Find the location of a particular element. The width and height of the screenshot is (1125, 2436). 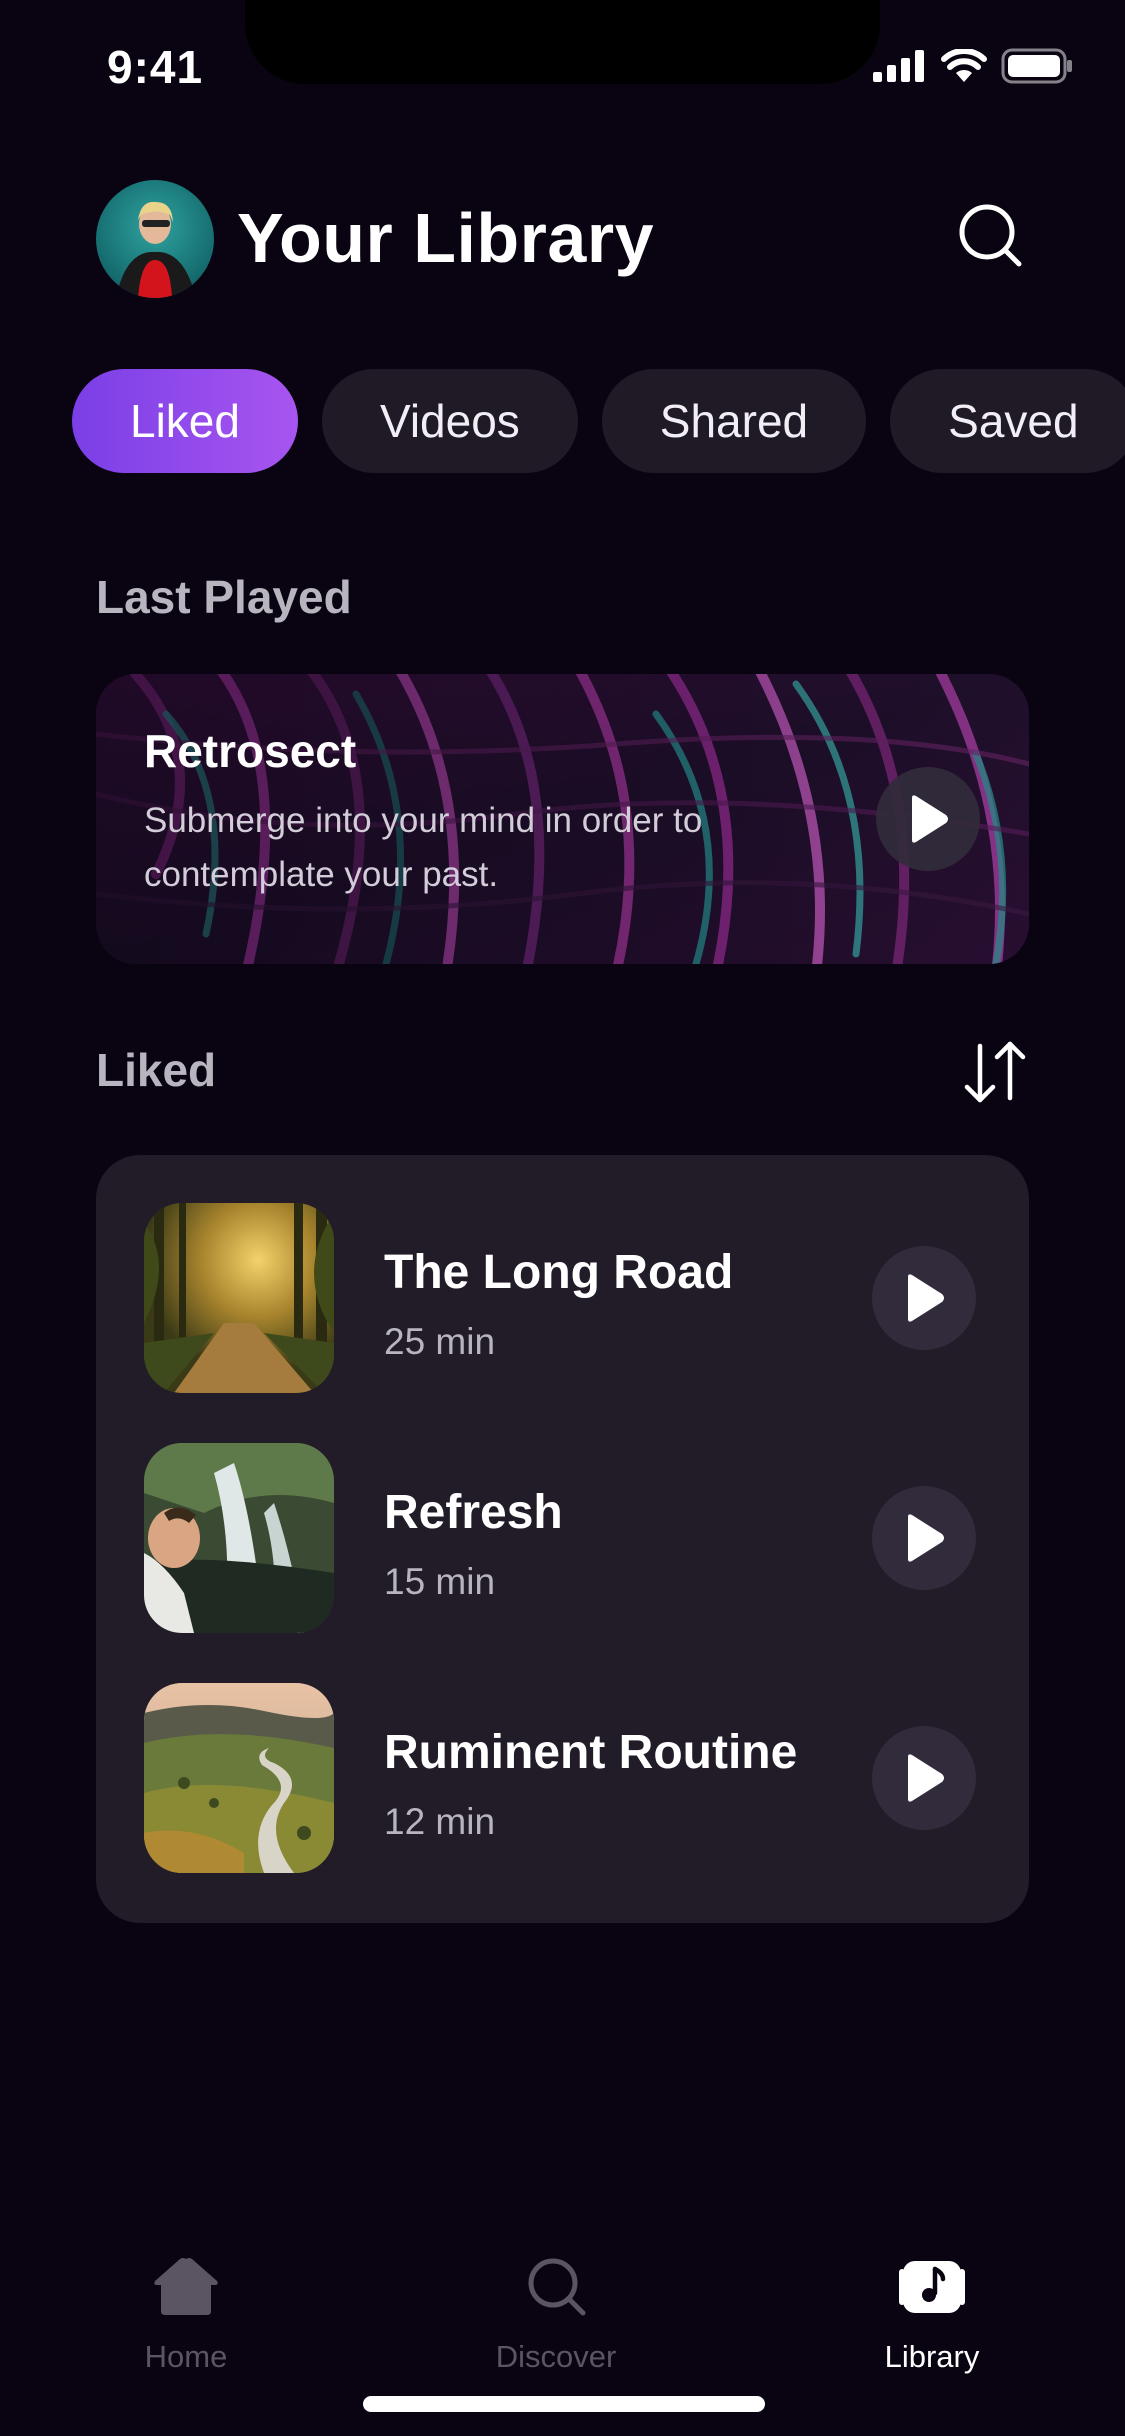

last-played-play-button is located at coordinates (928, 819).